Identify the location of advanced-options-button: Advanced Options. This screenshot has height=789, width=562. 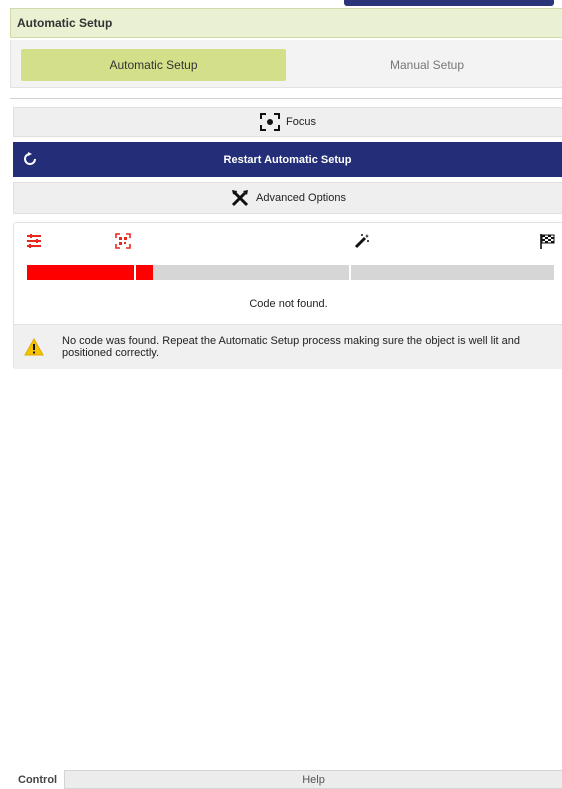
(287, 198).